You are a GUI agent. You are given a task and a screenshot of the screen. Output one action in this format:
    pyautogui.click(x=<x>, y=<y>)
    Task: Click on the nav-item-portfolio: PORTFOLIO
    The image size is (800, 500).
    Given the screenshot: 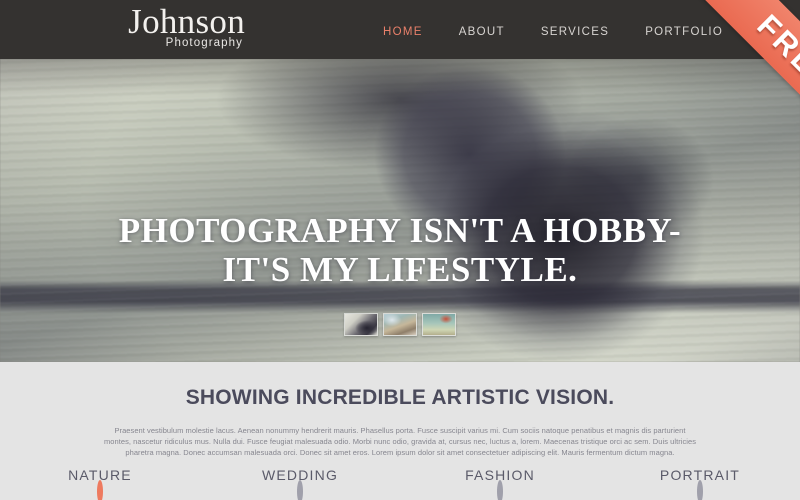 What is the action you would take?
    pyautogui.click(x=684, y=32)
    